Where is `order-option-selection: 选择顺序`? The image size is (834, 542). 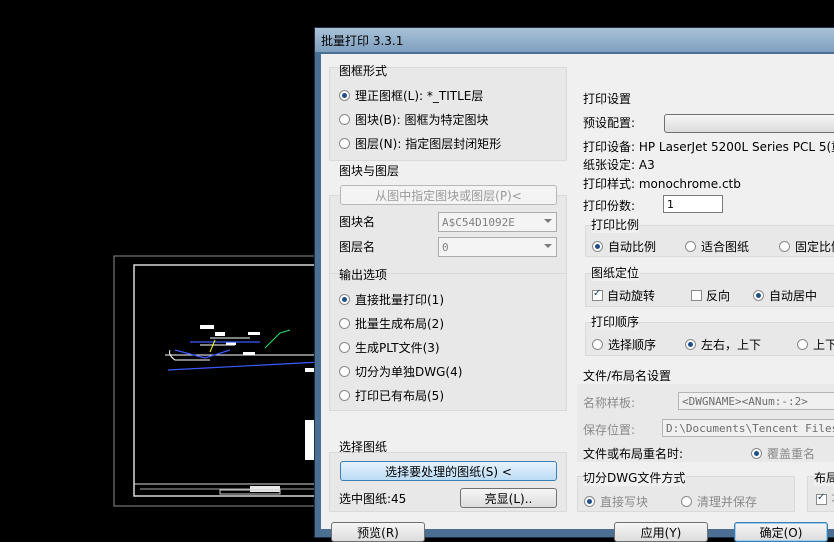
order-option-selection: 选择顺序 is located at coordinates (624, 344).